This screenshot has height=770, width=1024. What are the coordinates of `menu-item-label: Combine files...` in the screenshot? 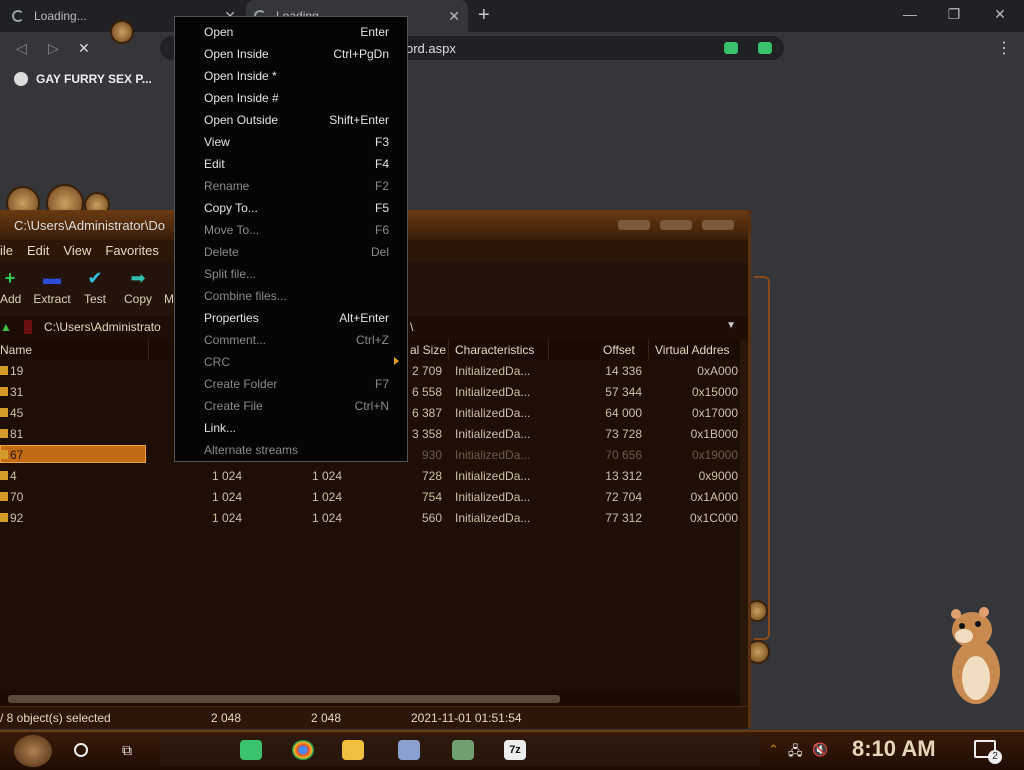 It's located at (245, 296).